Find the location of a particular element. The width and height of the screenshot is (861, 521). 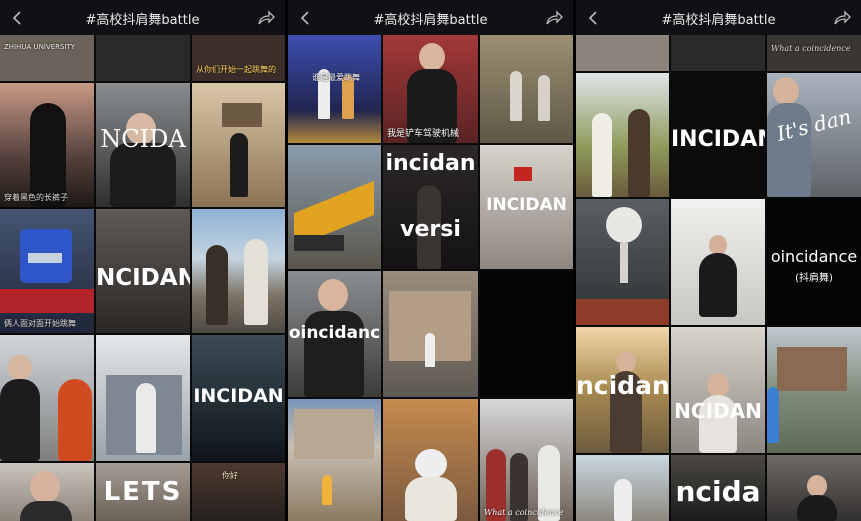

overlay-text: LETS is located at coordinates (143, 492).